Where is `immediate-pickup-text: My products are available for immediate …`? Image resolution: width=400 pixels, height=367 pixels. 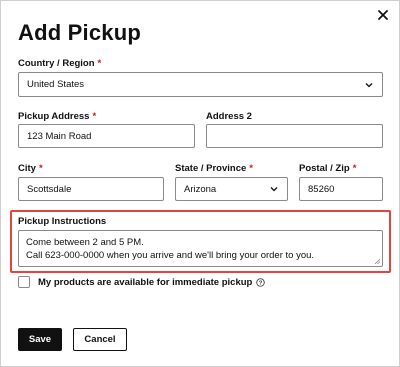
immediate-pickup-text: My products are available for immediate … is located at coordinates (145, 282).